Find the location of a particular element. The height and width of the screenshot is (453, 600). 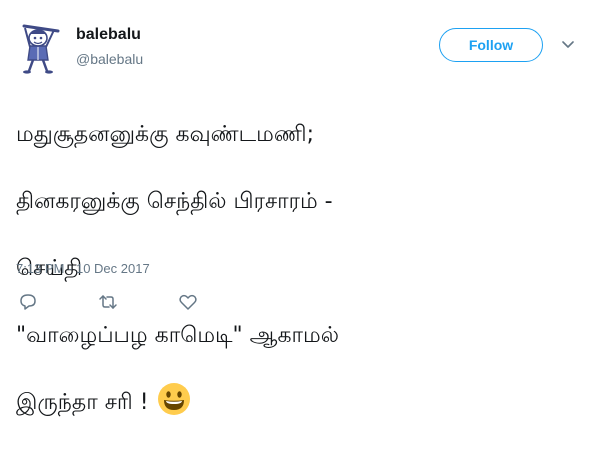

tweet-timestamp: 7:13 PM - 10 Dec 2017 is located at coordinates (83, 269).